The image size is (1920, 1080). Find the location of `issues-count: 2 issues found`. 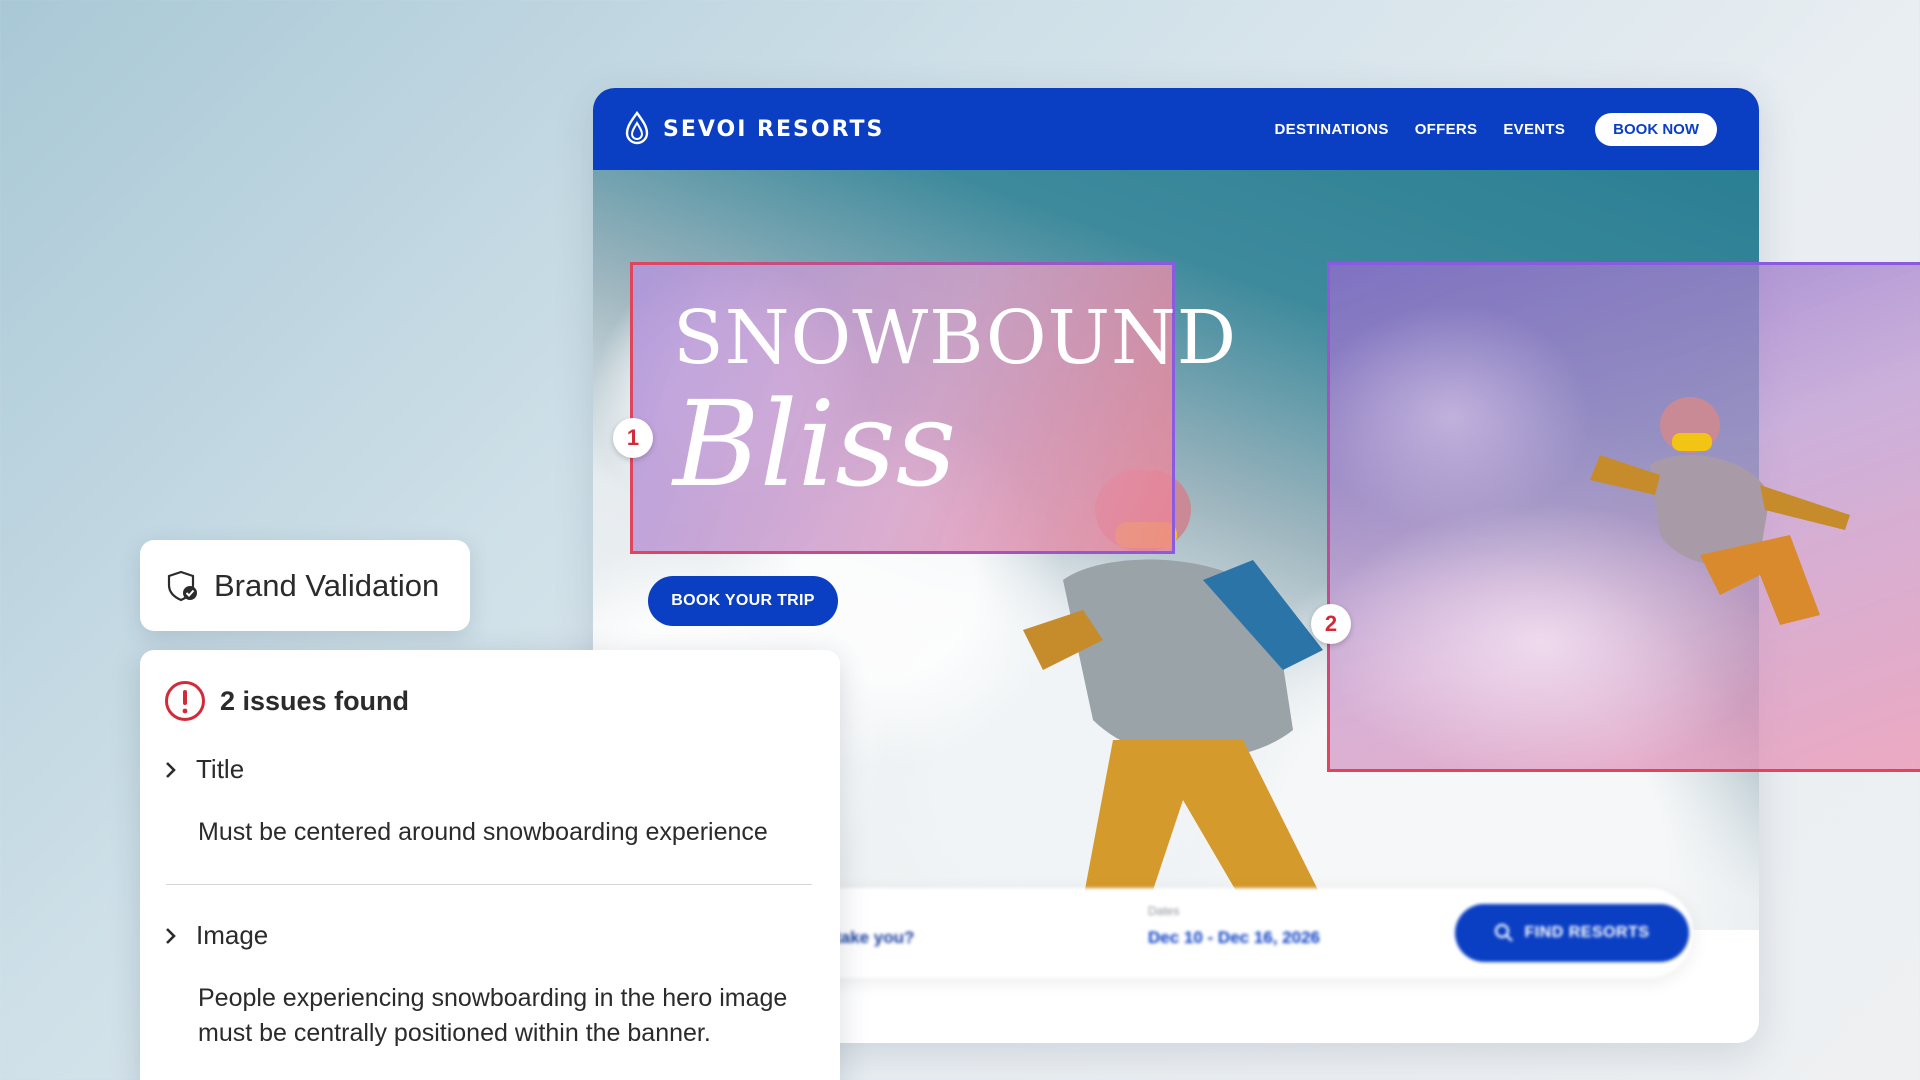

issues-count: 2 issues found is located at coordinates (315, 700).